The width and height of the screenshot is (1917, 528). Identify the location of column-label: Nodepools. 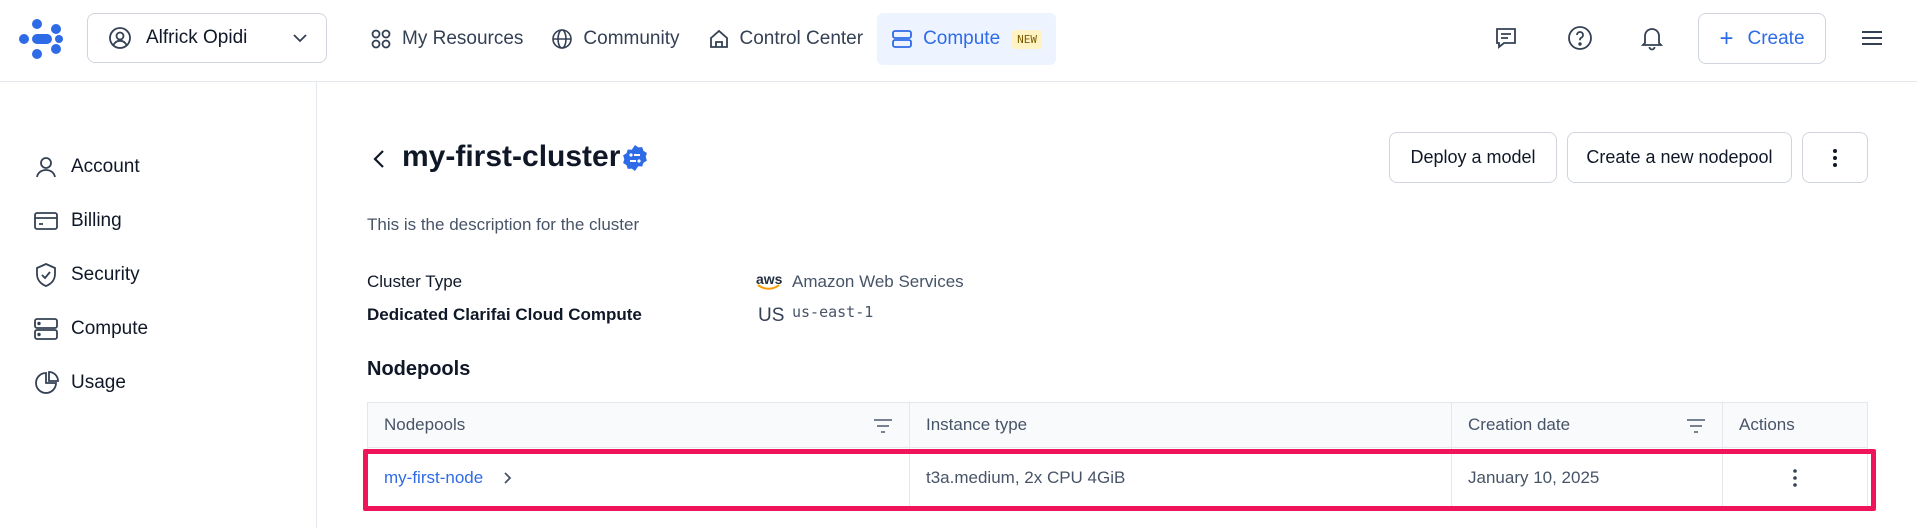
(425, 424).